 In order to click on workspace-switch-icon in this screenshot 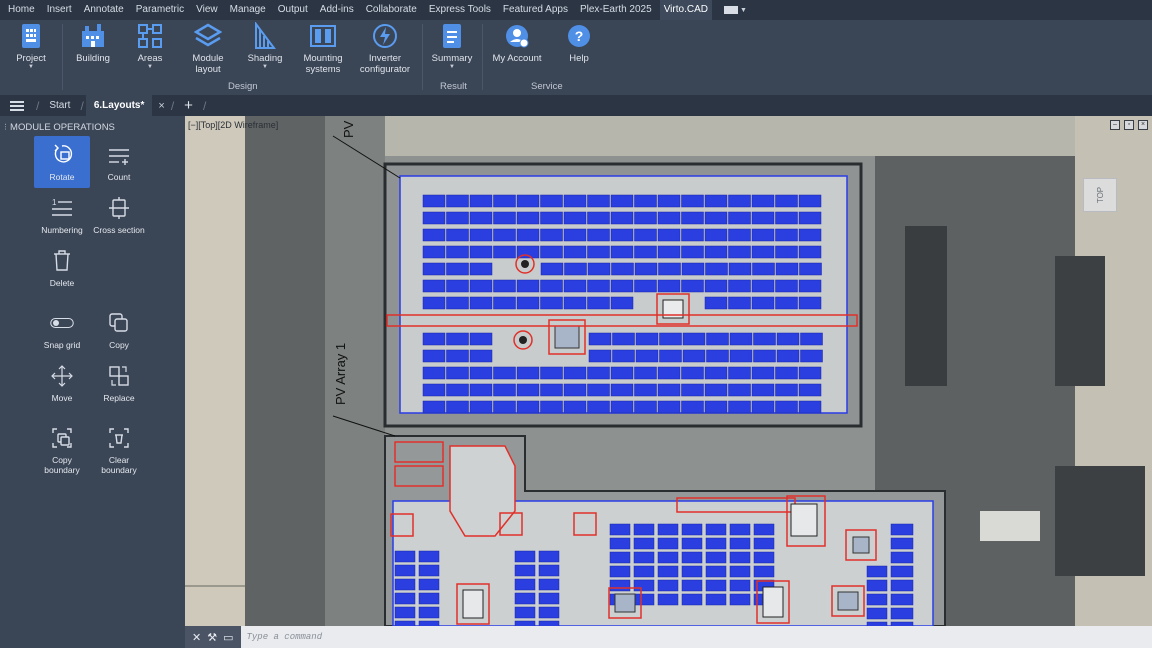, I will do `click(730, 10)`.